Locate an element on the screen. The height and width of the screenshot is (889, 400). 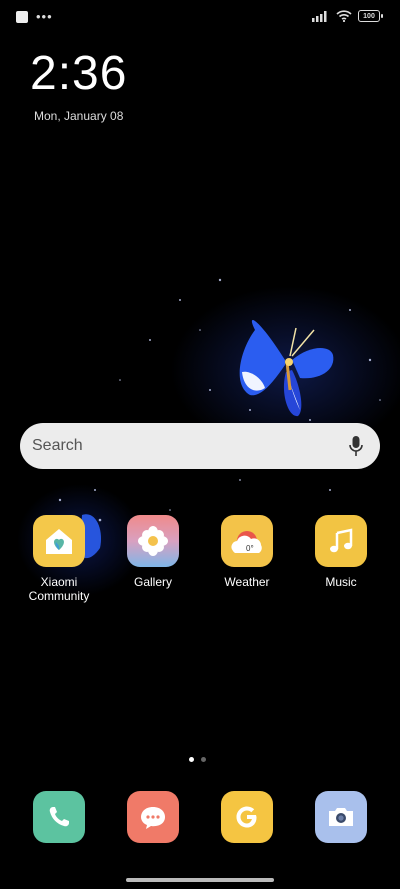
app-music: Music is located at coordinates (341, 552).